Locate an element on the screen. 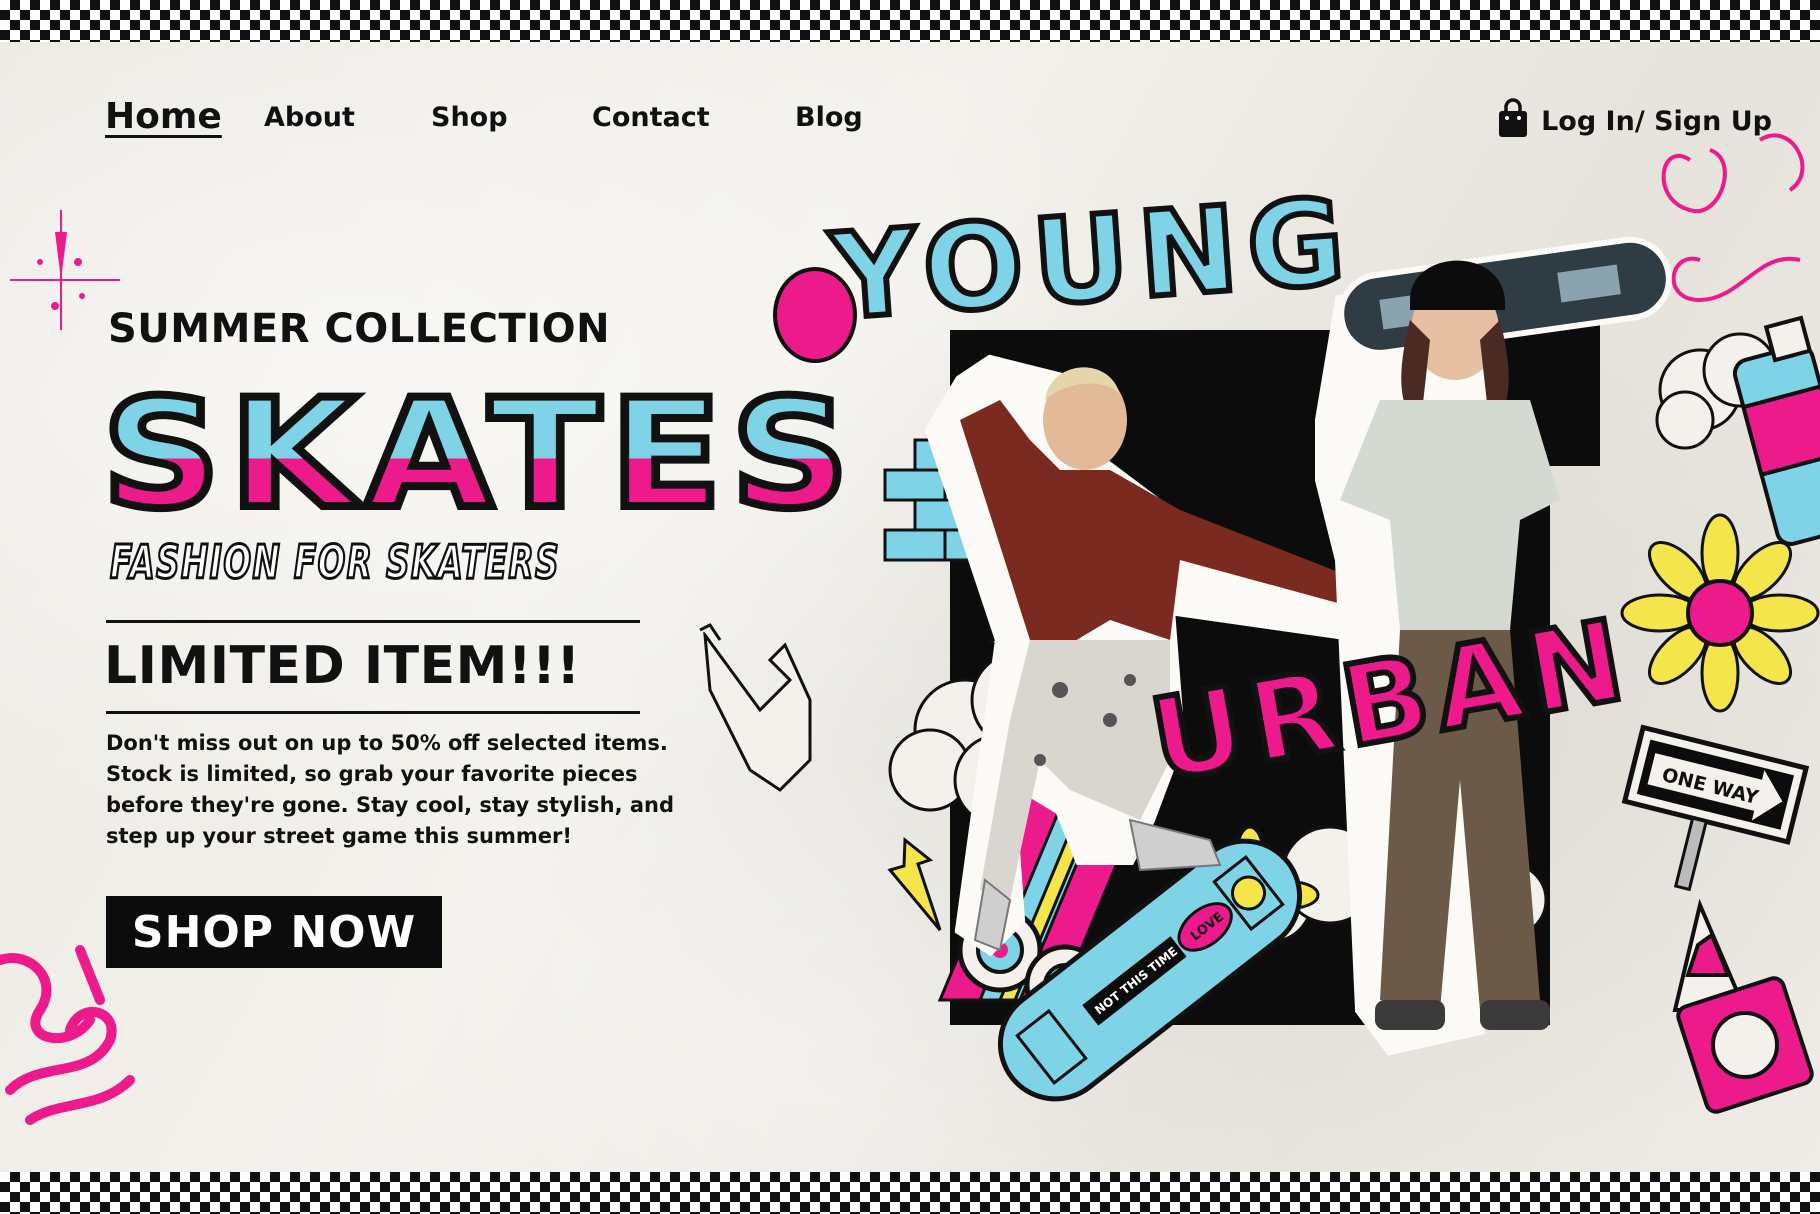 The width and height of the screenshot is (1820, 1214). nav-blog: Blog is located at coordinates (829, 117).